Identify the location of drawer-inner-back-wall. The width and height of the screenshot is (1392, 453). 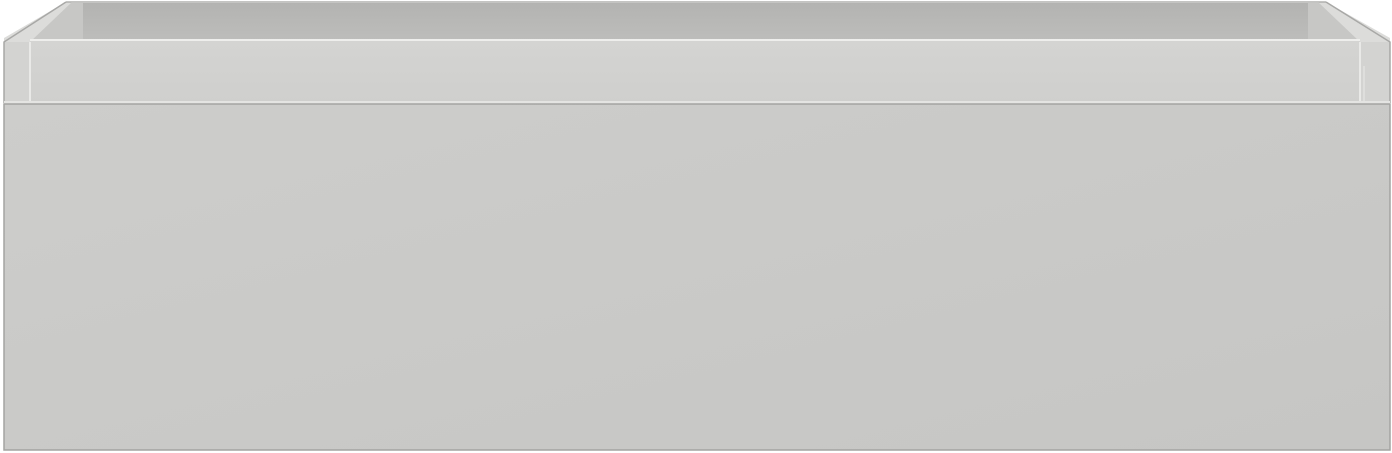
(695, 21).